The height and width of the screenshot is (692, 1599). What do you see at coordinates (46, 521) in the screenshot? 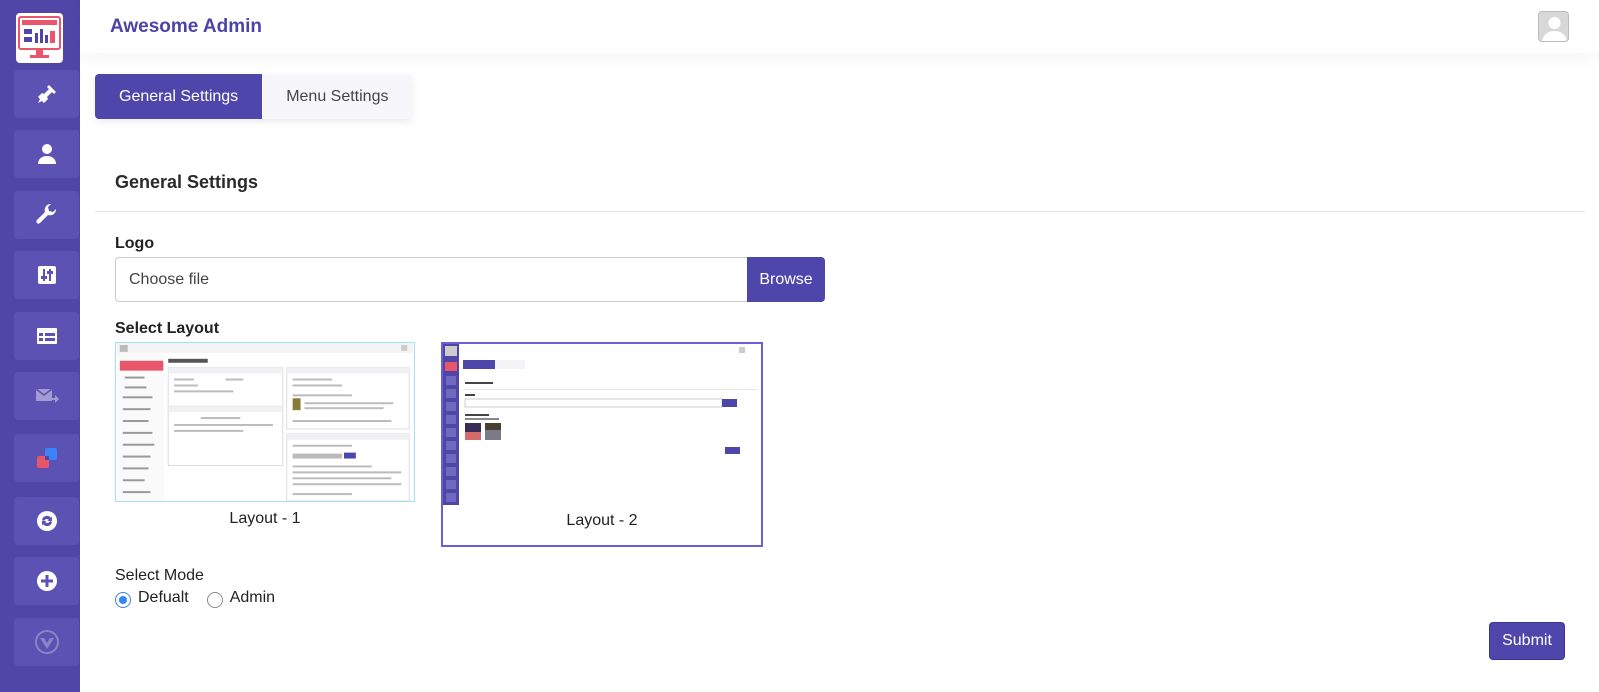
I see `sync-icon` at bounding box center [46, 521].